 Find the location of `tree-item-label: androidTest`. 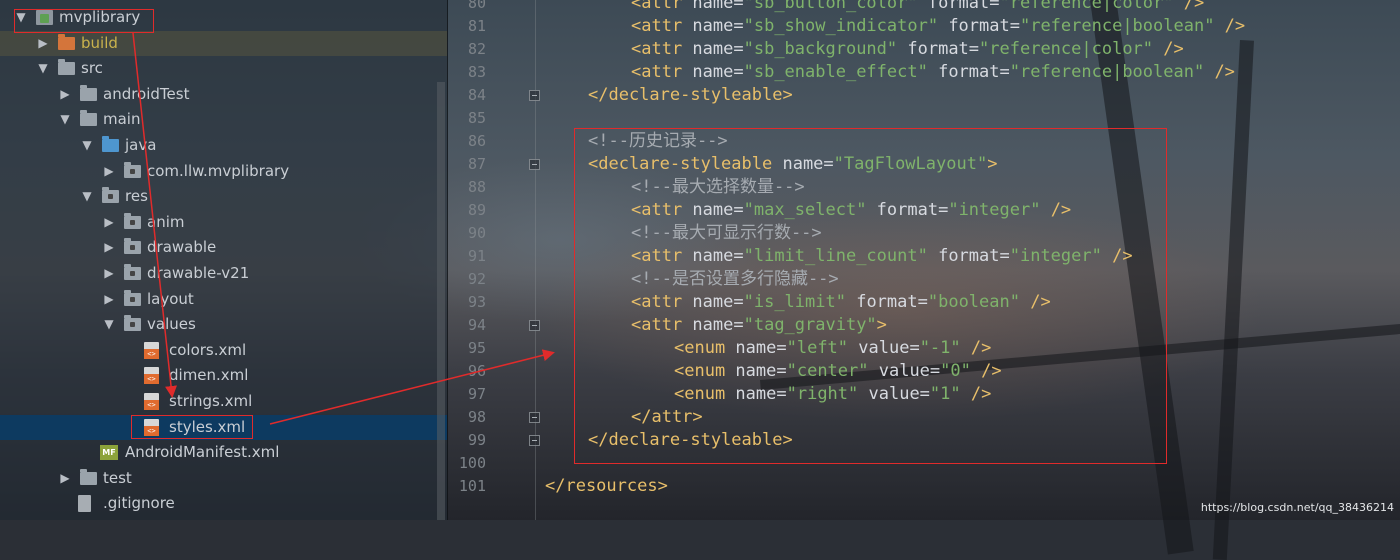

tree-item-label: androidTest is located at coordinates (146, 93).